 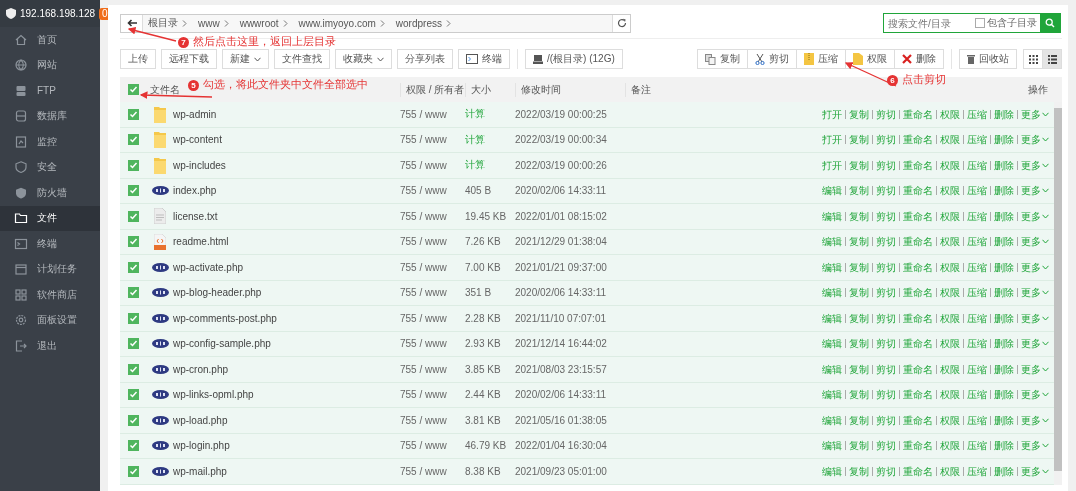 I want to click on toolbar-button: 远程下载, so click(x=189, y=59).